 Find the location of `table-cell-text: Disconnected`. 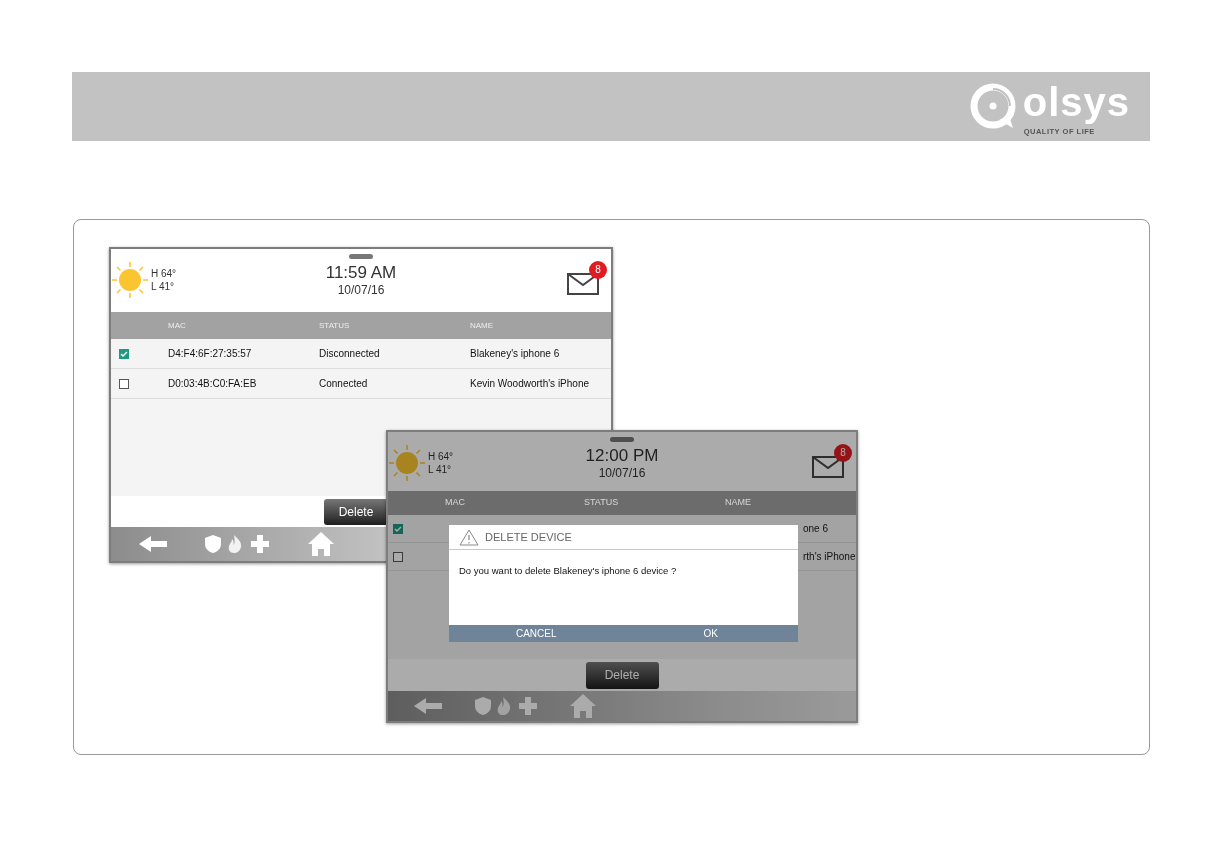

table-cell-text: Disconnected is located at coordinates (350, 354).